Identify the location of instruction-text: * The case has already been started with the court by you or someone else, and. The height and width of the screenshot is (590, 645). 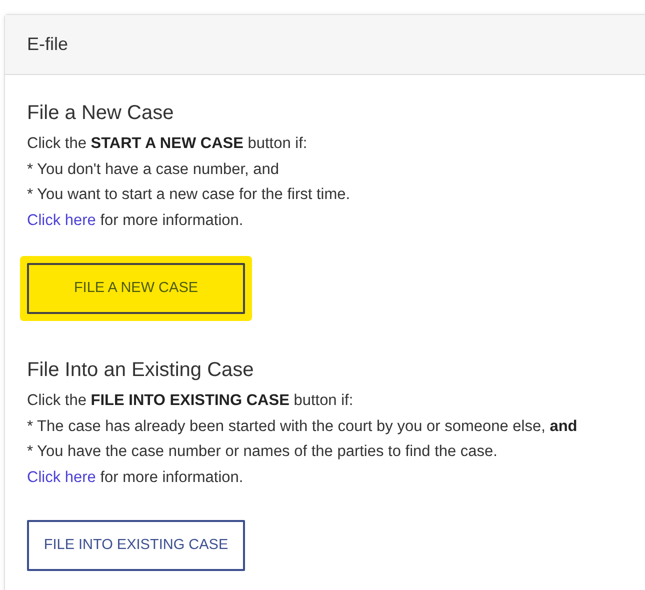
(302, 426).